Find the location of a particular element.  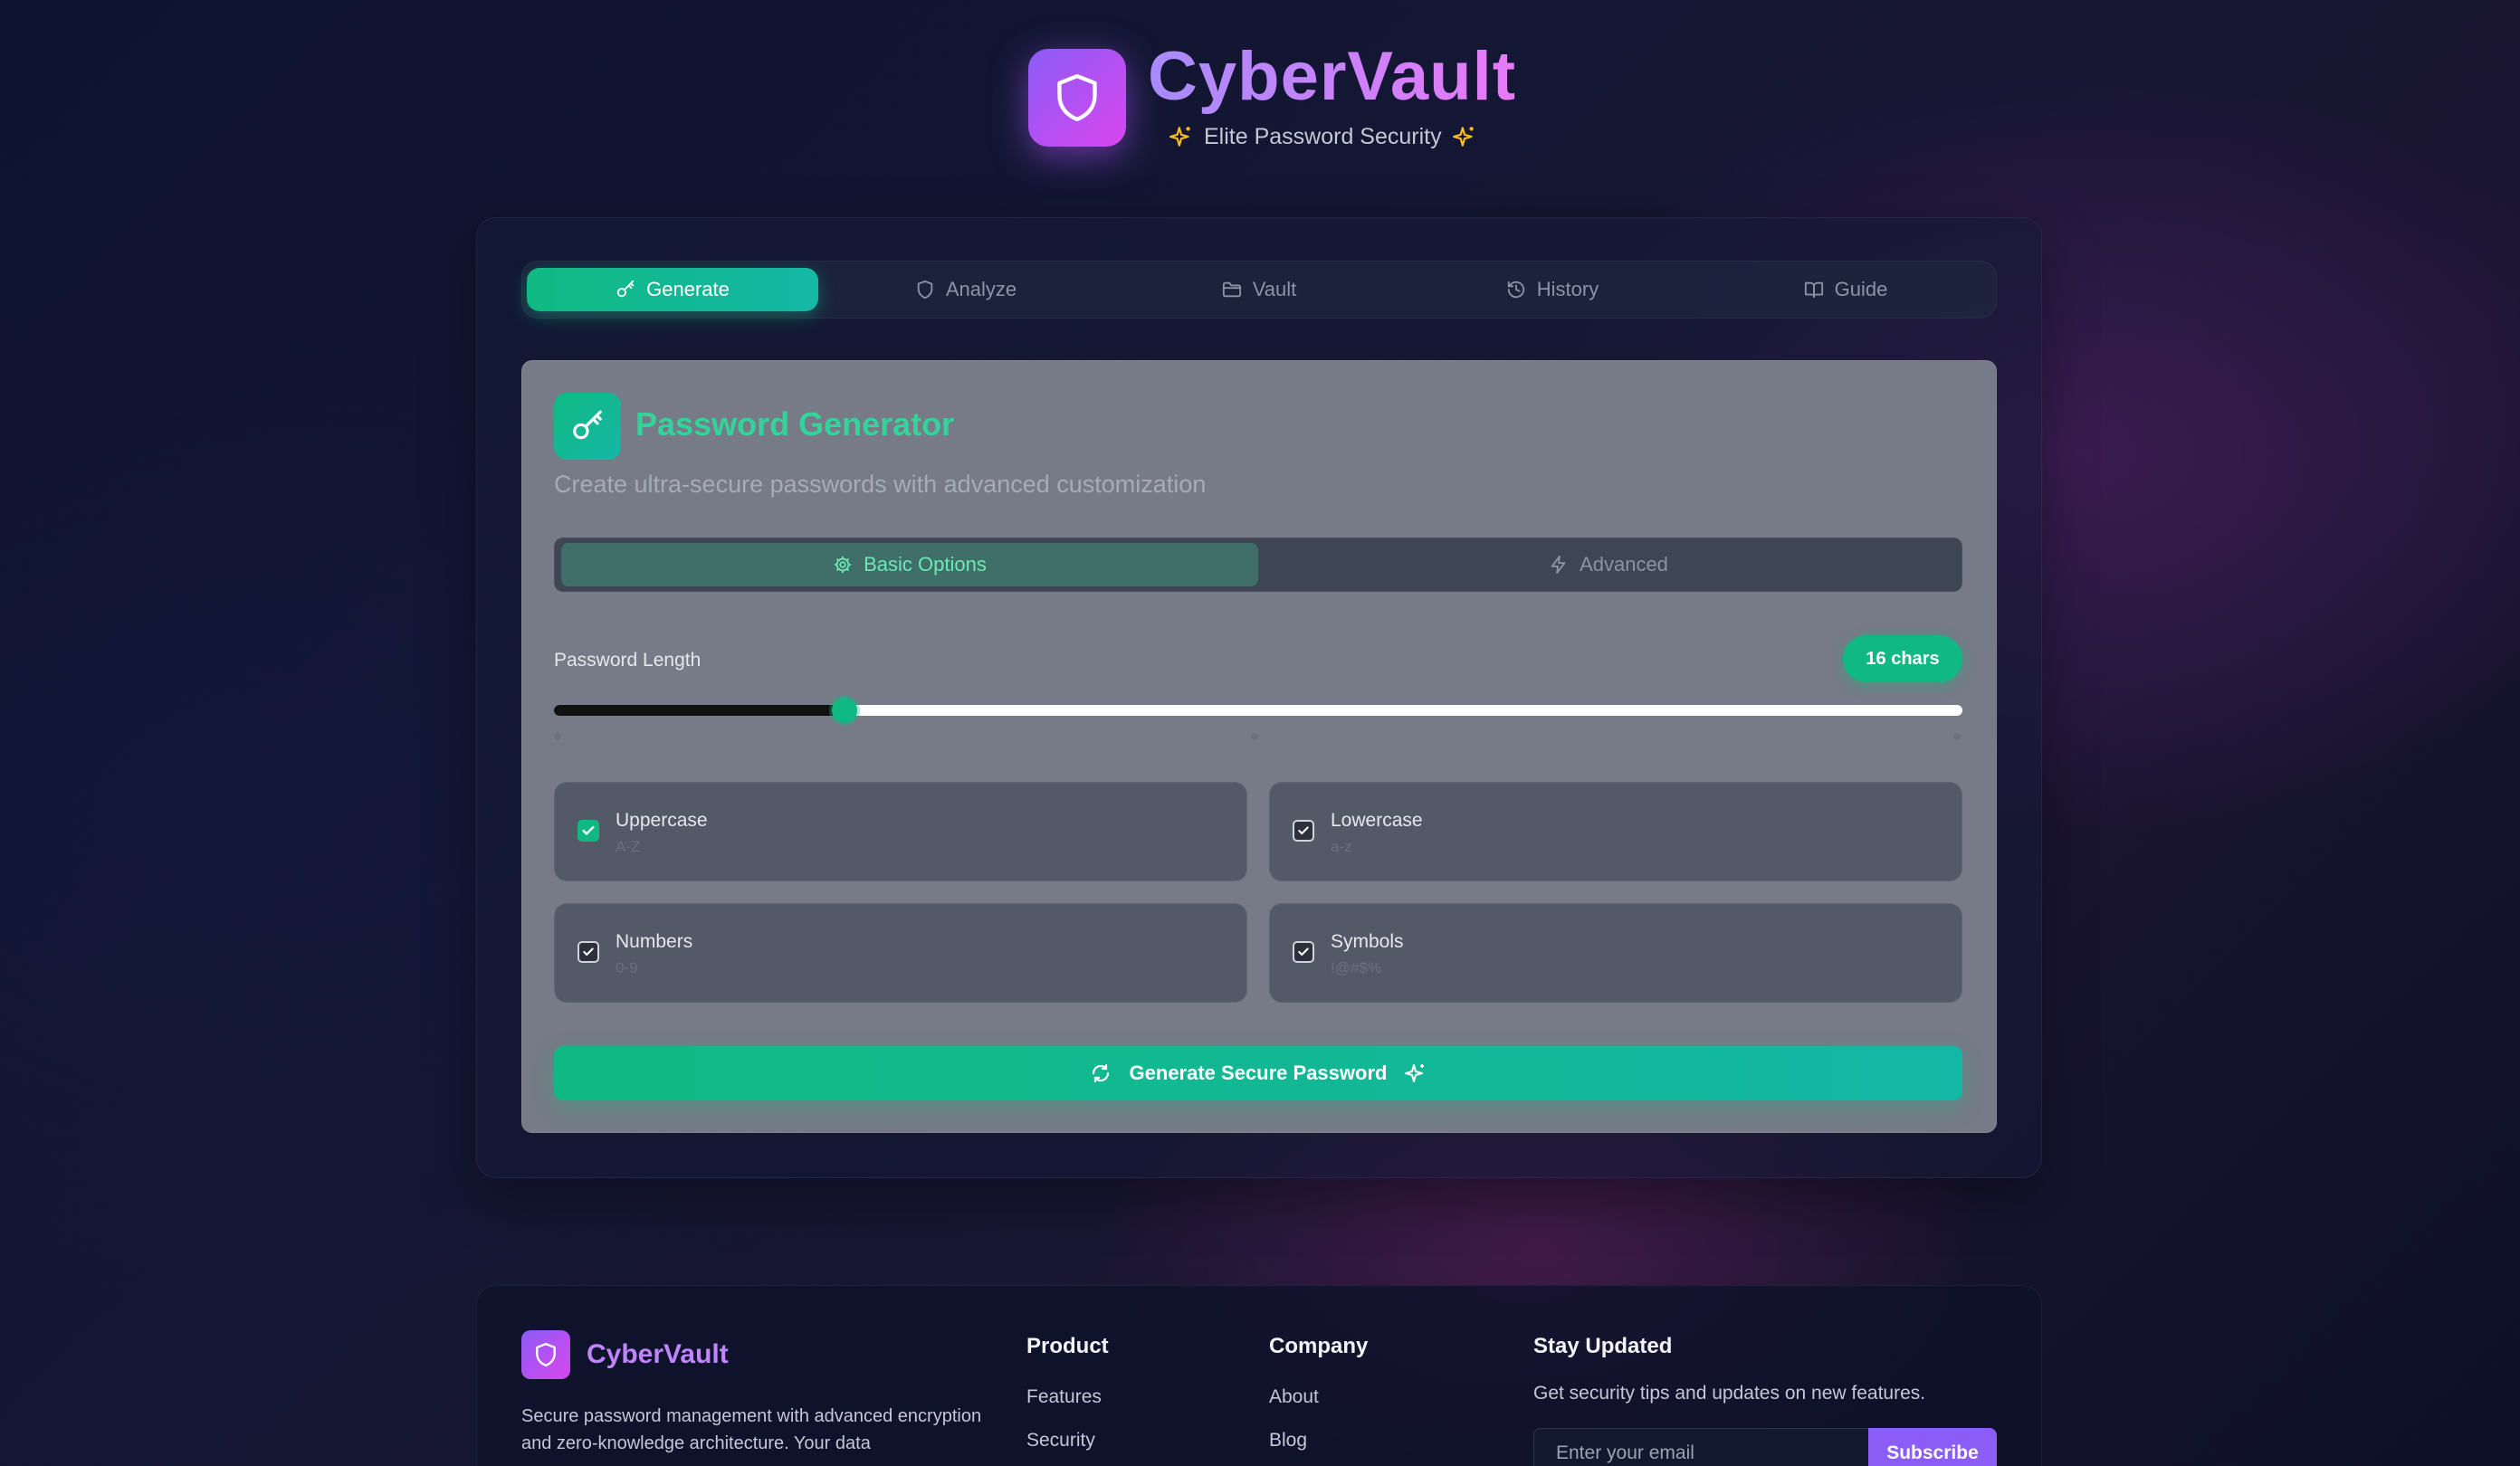

option-symbols is located at coordinates (1615, 953).